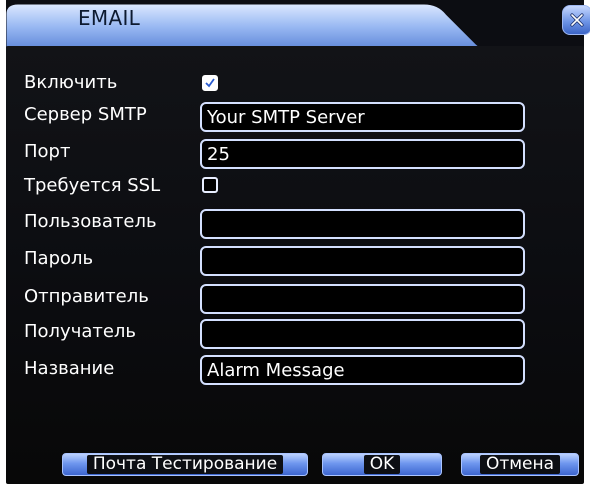  I want to click on recipient-field, so click(362, 334).